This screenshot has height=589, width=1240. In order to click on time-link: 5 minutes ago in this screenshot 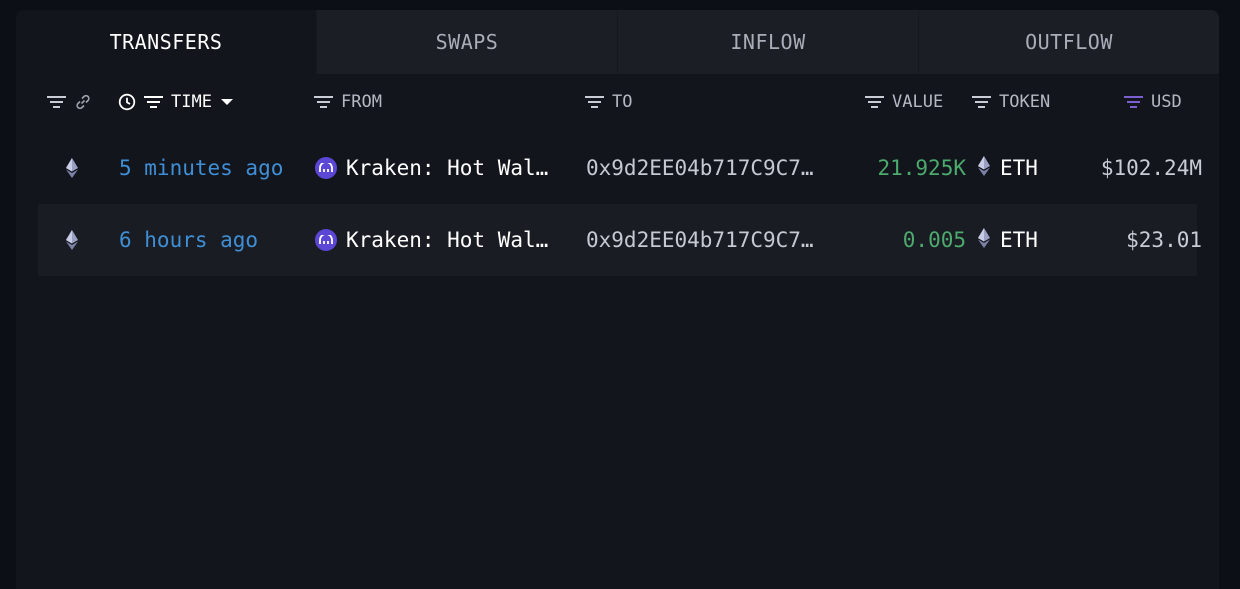, I will do `click(201, 168)`.